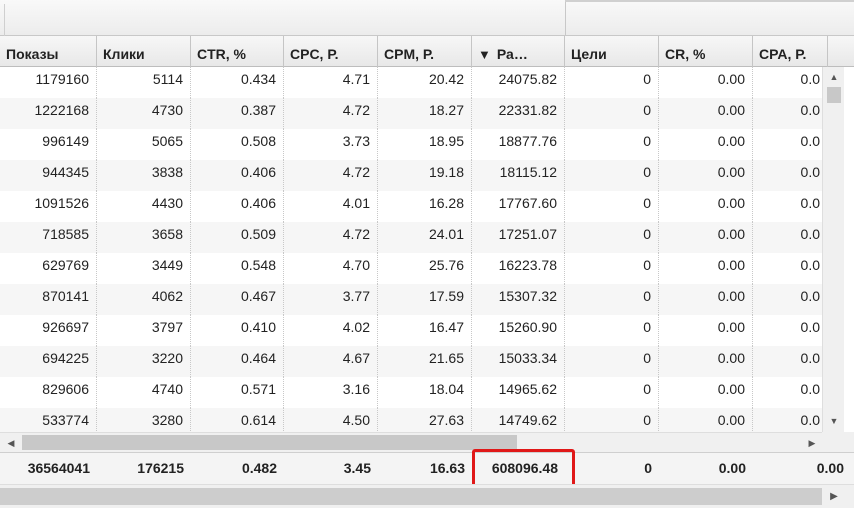 This screenshot has width=854, height=509. I want to click on cell-shows: 996149, so click(48, 144).